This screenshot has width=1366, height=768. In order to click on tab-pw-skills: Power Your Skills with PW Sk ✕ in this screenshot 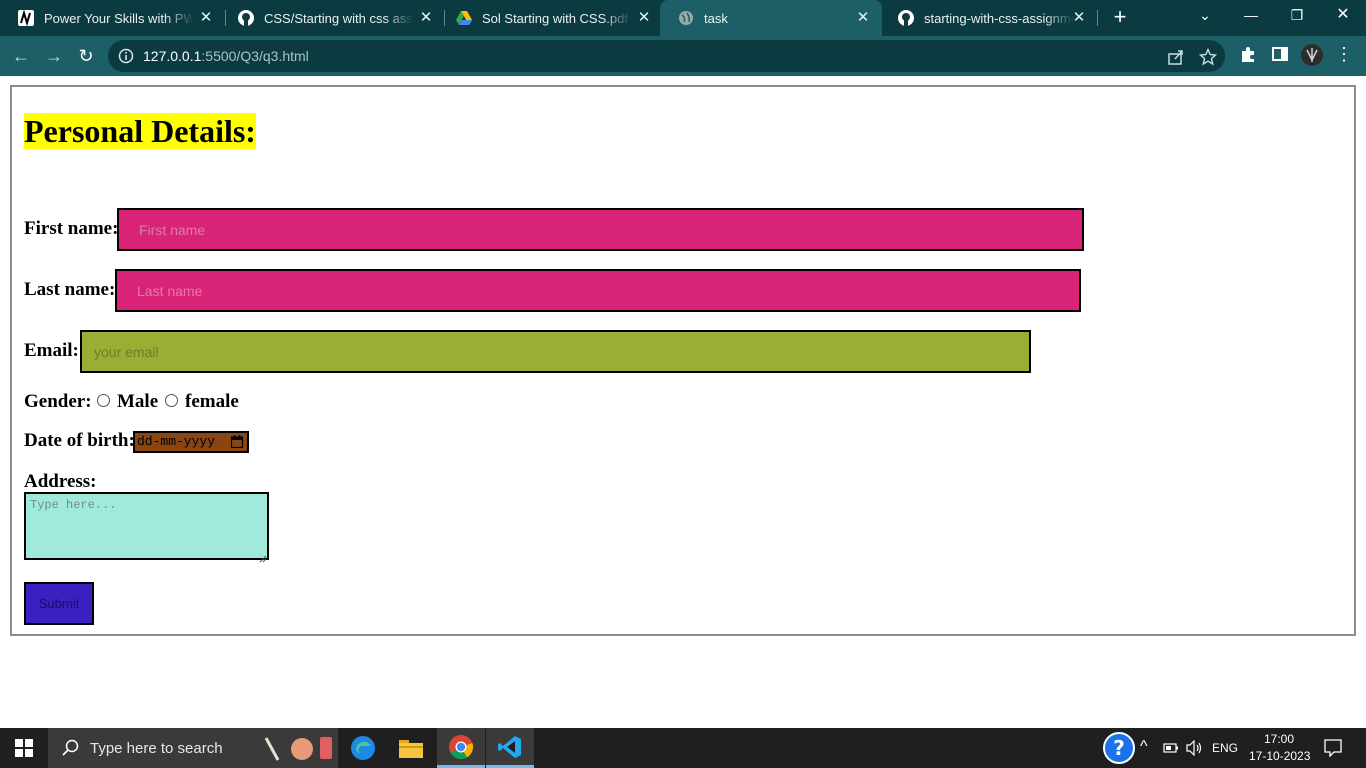, I will do `click(112, 18)`.